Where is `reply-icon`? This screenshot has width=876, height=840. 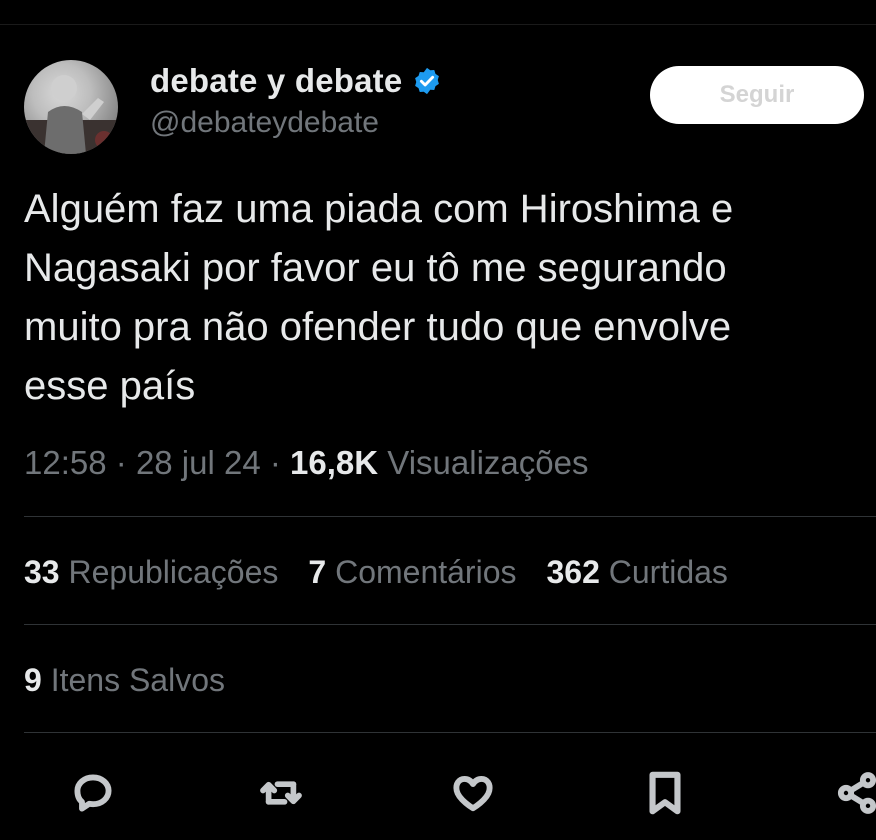 reply-icon is located at coordinates (93, 793).